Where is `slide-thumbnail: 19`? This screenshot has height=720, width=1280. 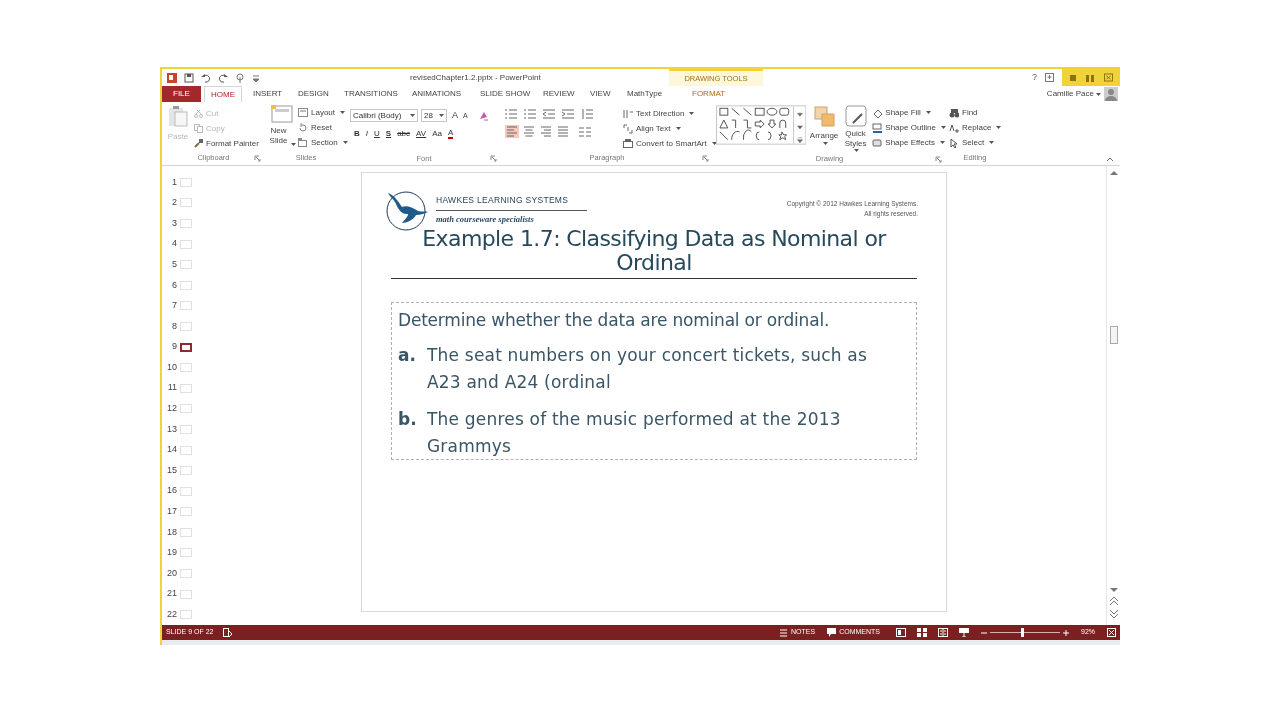
slide-thumbnail: 19 is located at coordinates (184, 553).